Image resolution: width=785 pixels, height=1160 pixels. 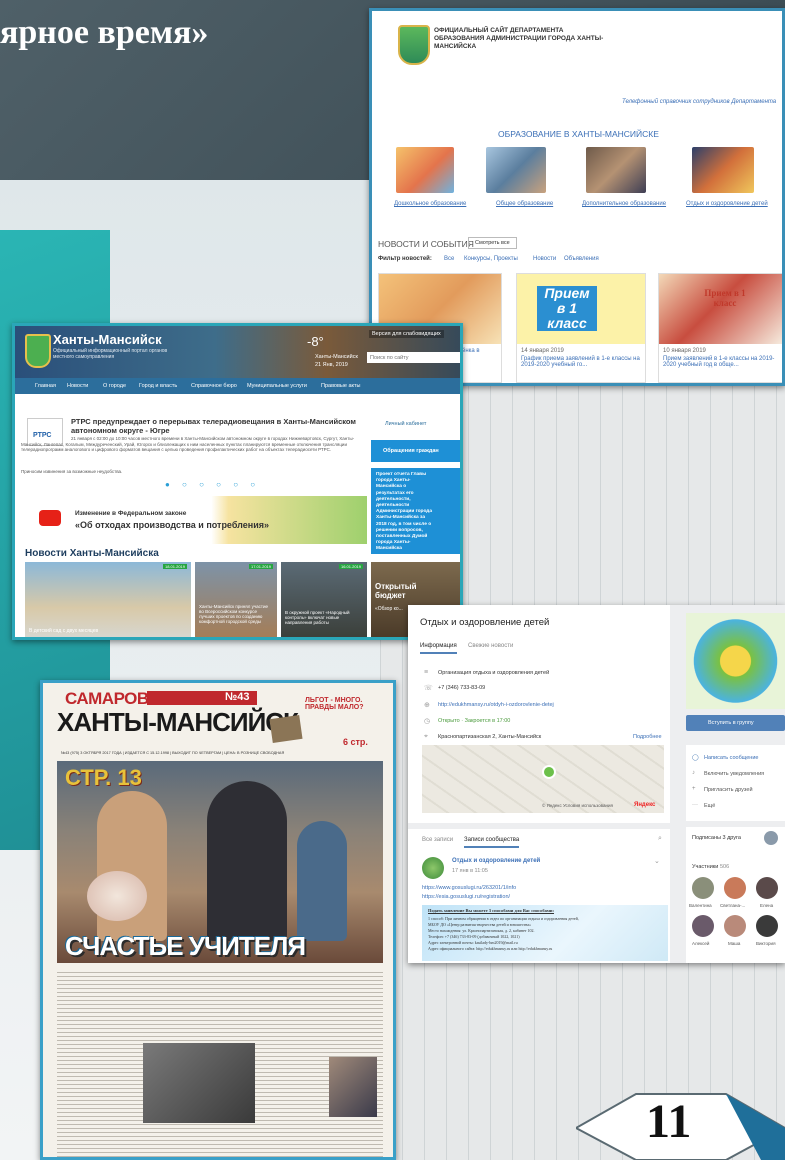 What do you see at coordinates (578, 134) in the screenshot?
I see `section-title: ОБРАЗОВАНИЕ В ХАНТЫ-МАНСИЙСКЕ` at bounding box center [578, 134].